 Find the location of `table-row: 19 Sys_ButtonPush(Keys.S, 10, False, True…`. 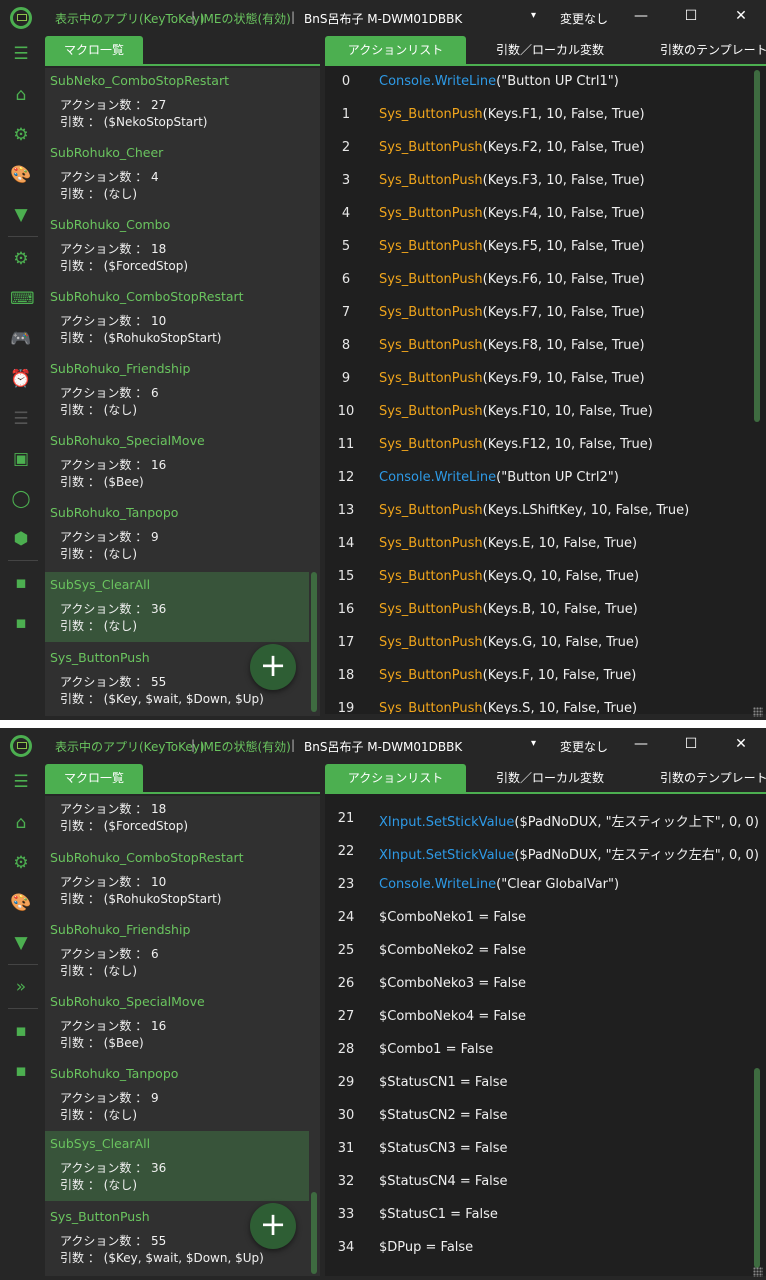

table-row: 19 Sys_ButtonPush(Keys.S, 10, False, True… is located at coordinates (545, 703).